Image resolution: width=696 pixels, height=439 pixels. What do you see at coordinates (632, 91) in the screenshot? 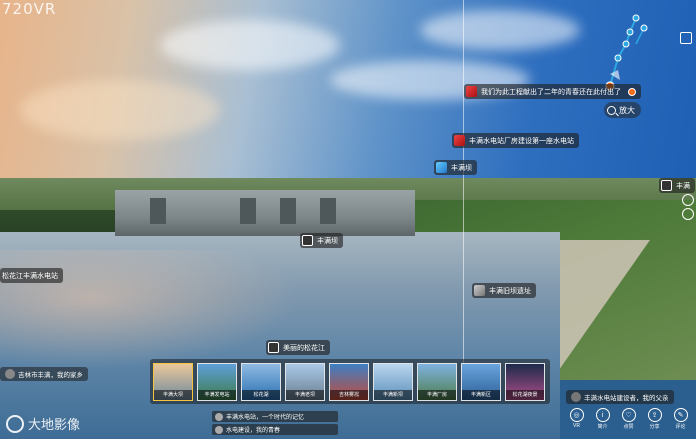
I see `location-dot-icon` at bounding box center [632, 91].